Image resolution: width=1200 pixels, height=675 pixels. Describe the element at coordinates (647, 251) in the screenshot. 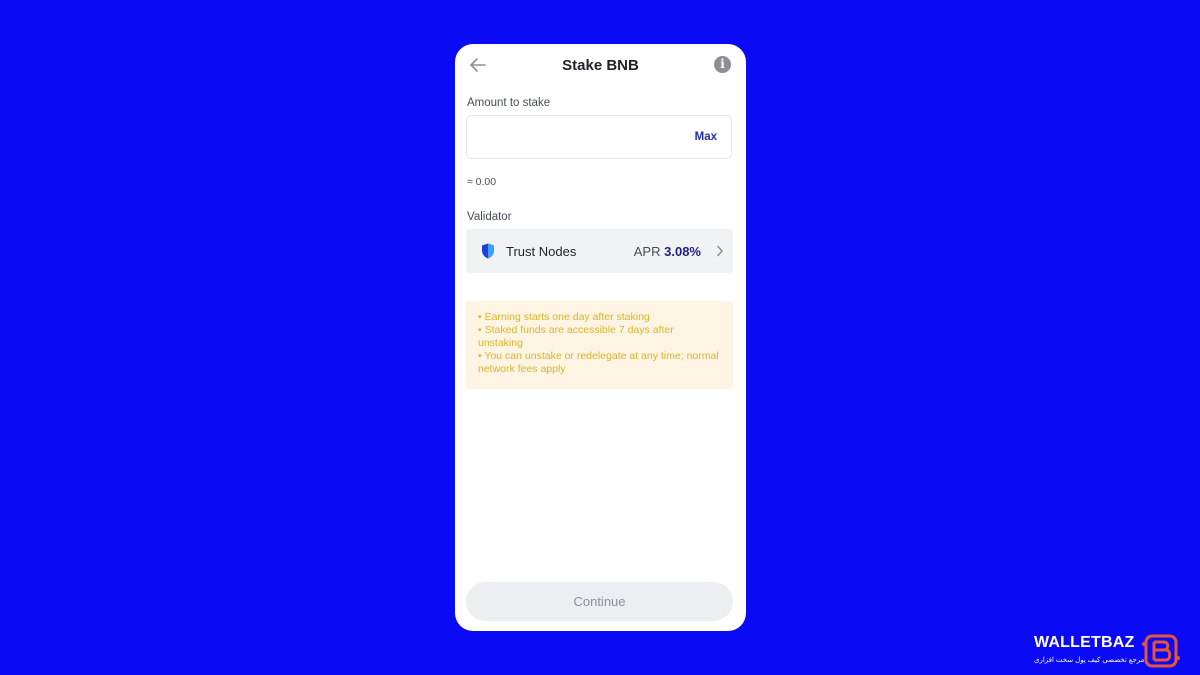

I see `apr-label: APR` at that location.